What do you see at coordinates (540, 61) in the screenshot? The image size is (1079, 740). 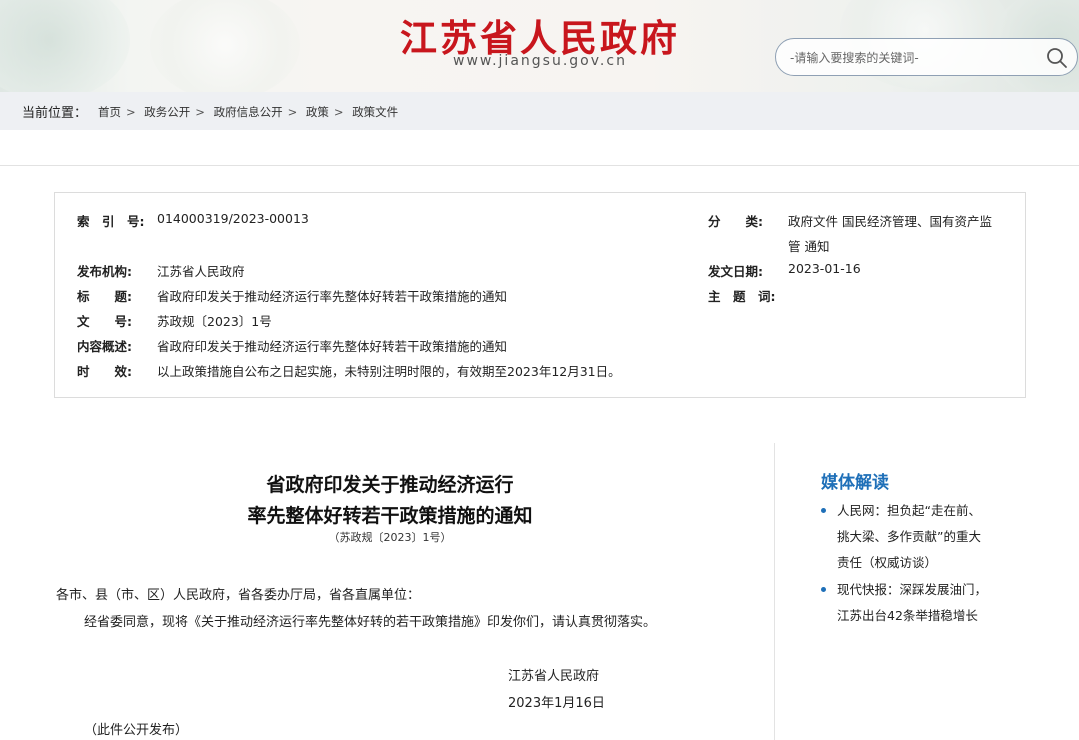 I see `site-url: www.jiangsu.gov.cn` at bounding box center [540, 61].